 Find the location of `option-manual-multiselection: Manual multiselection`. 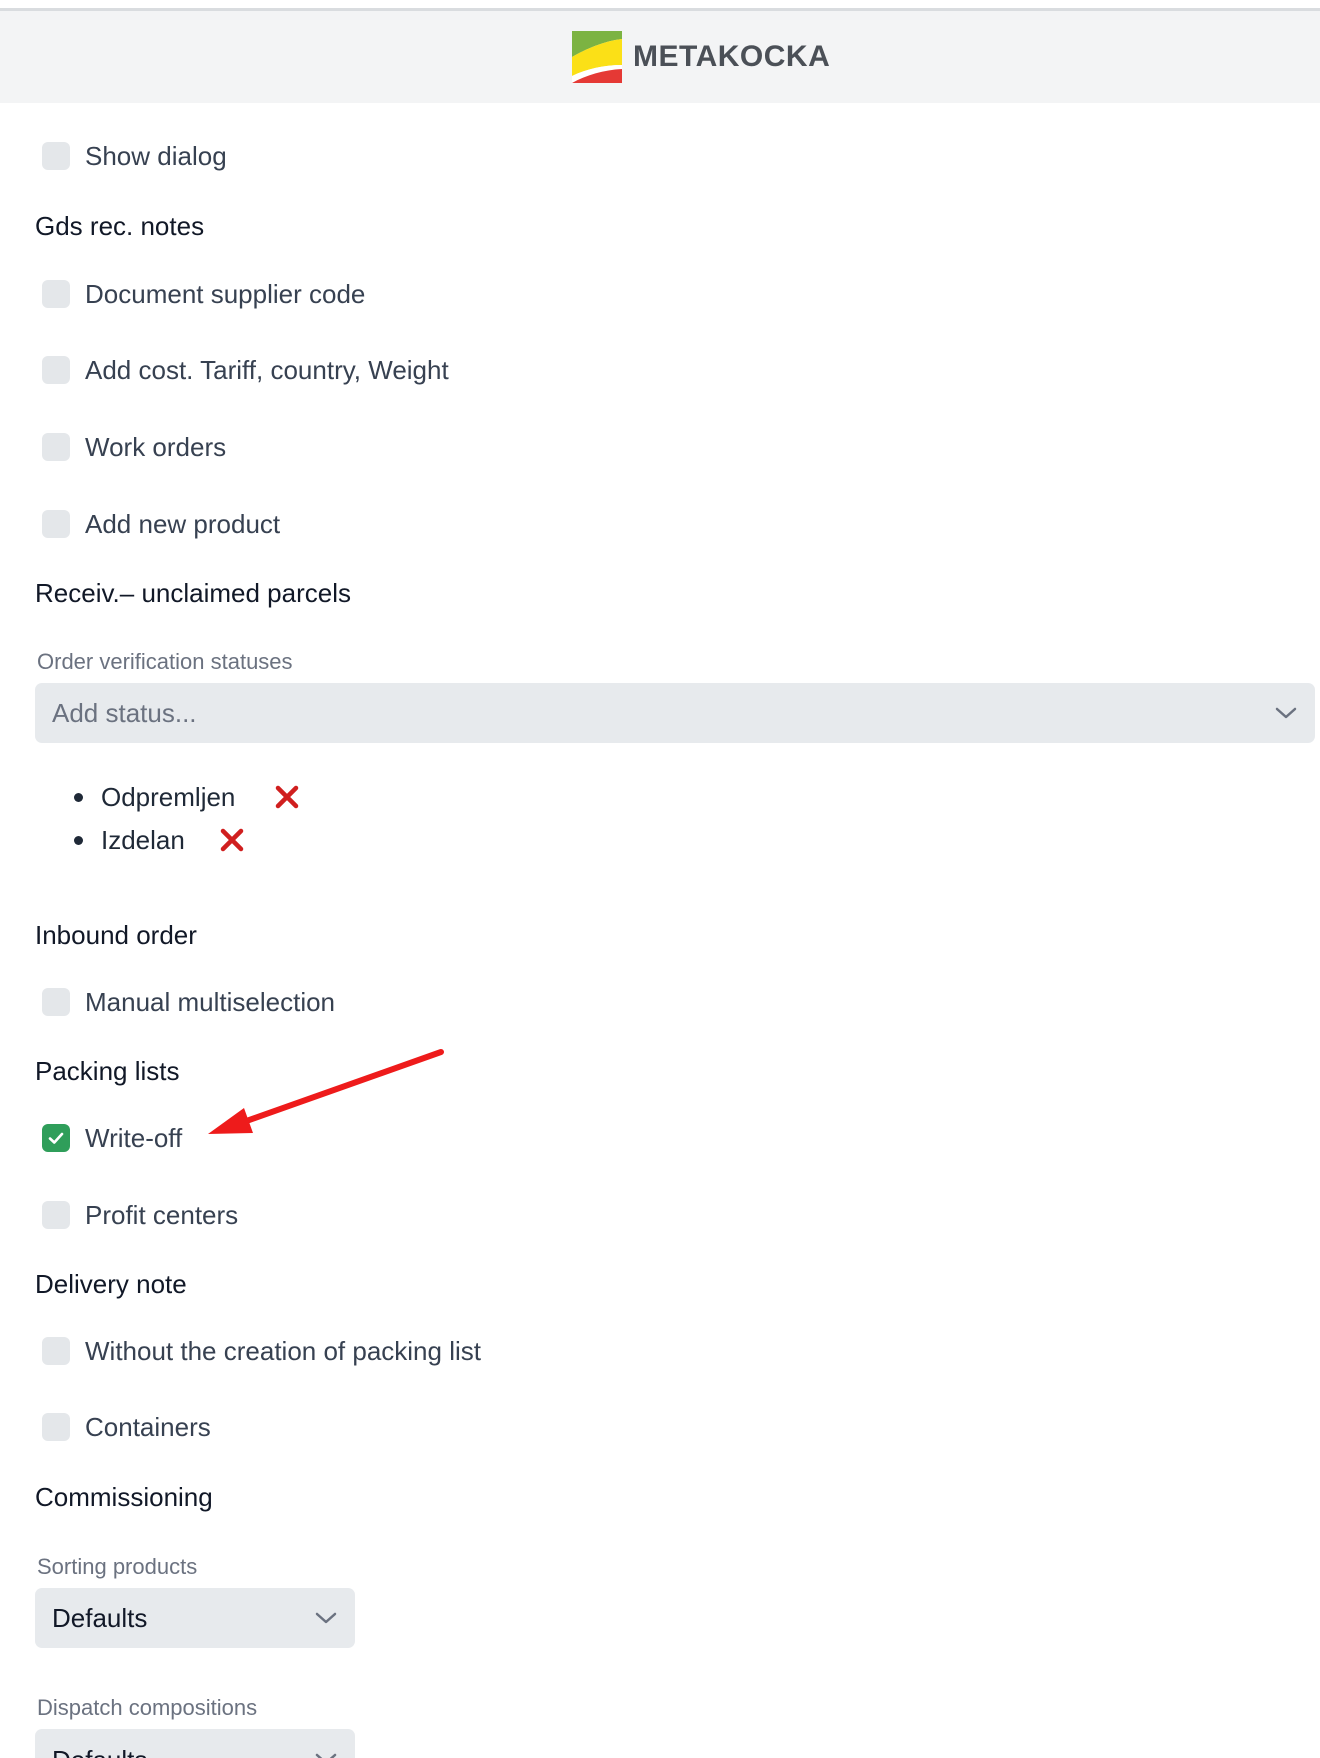

option-manual-multiselection: Manual multiselection is located at coordinates (188, 1002).